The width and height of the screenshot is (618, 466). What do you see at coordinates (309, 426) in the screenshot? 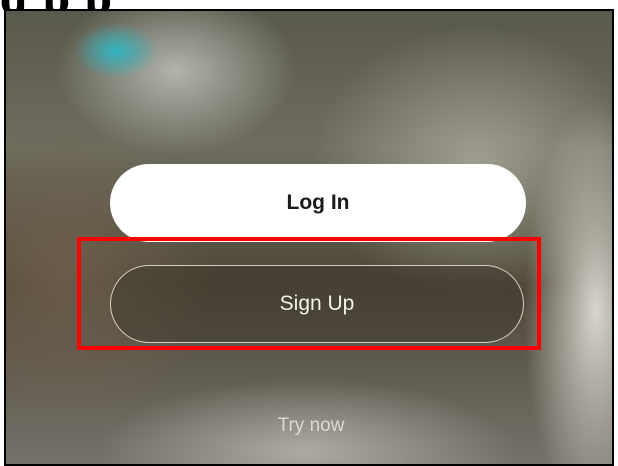
I see `try-now-link: Try now` at bounding box center [309, 426].